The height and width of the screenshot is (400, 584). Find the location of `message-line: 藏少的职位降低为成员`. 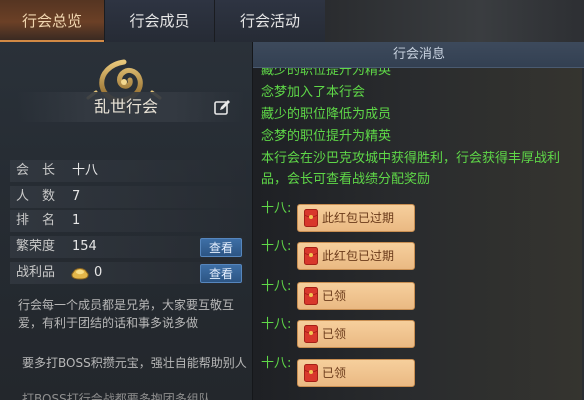

message-line: 藏少的职位降低为成员 is located at coordinates (326, 114).